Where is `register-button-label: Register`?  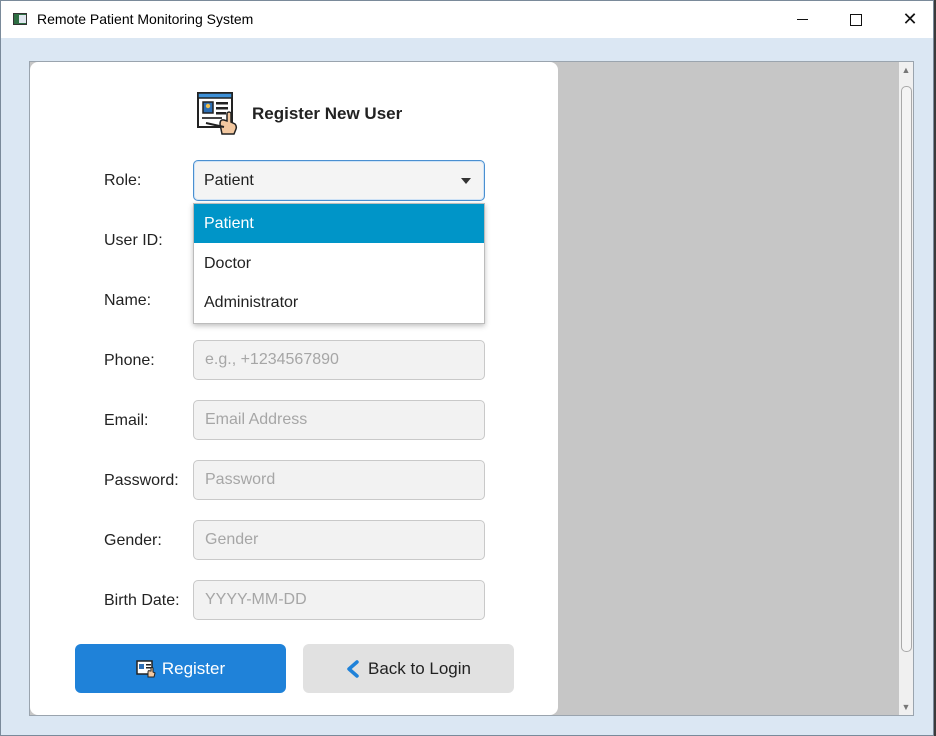 register-button-label: Register is located at coordinates (193, 668).